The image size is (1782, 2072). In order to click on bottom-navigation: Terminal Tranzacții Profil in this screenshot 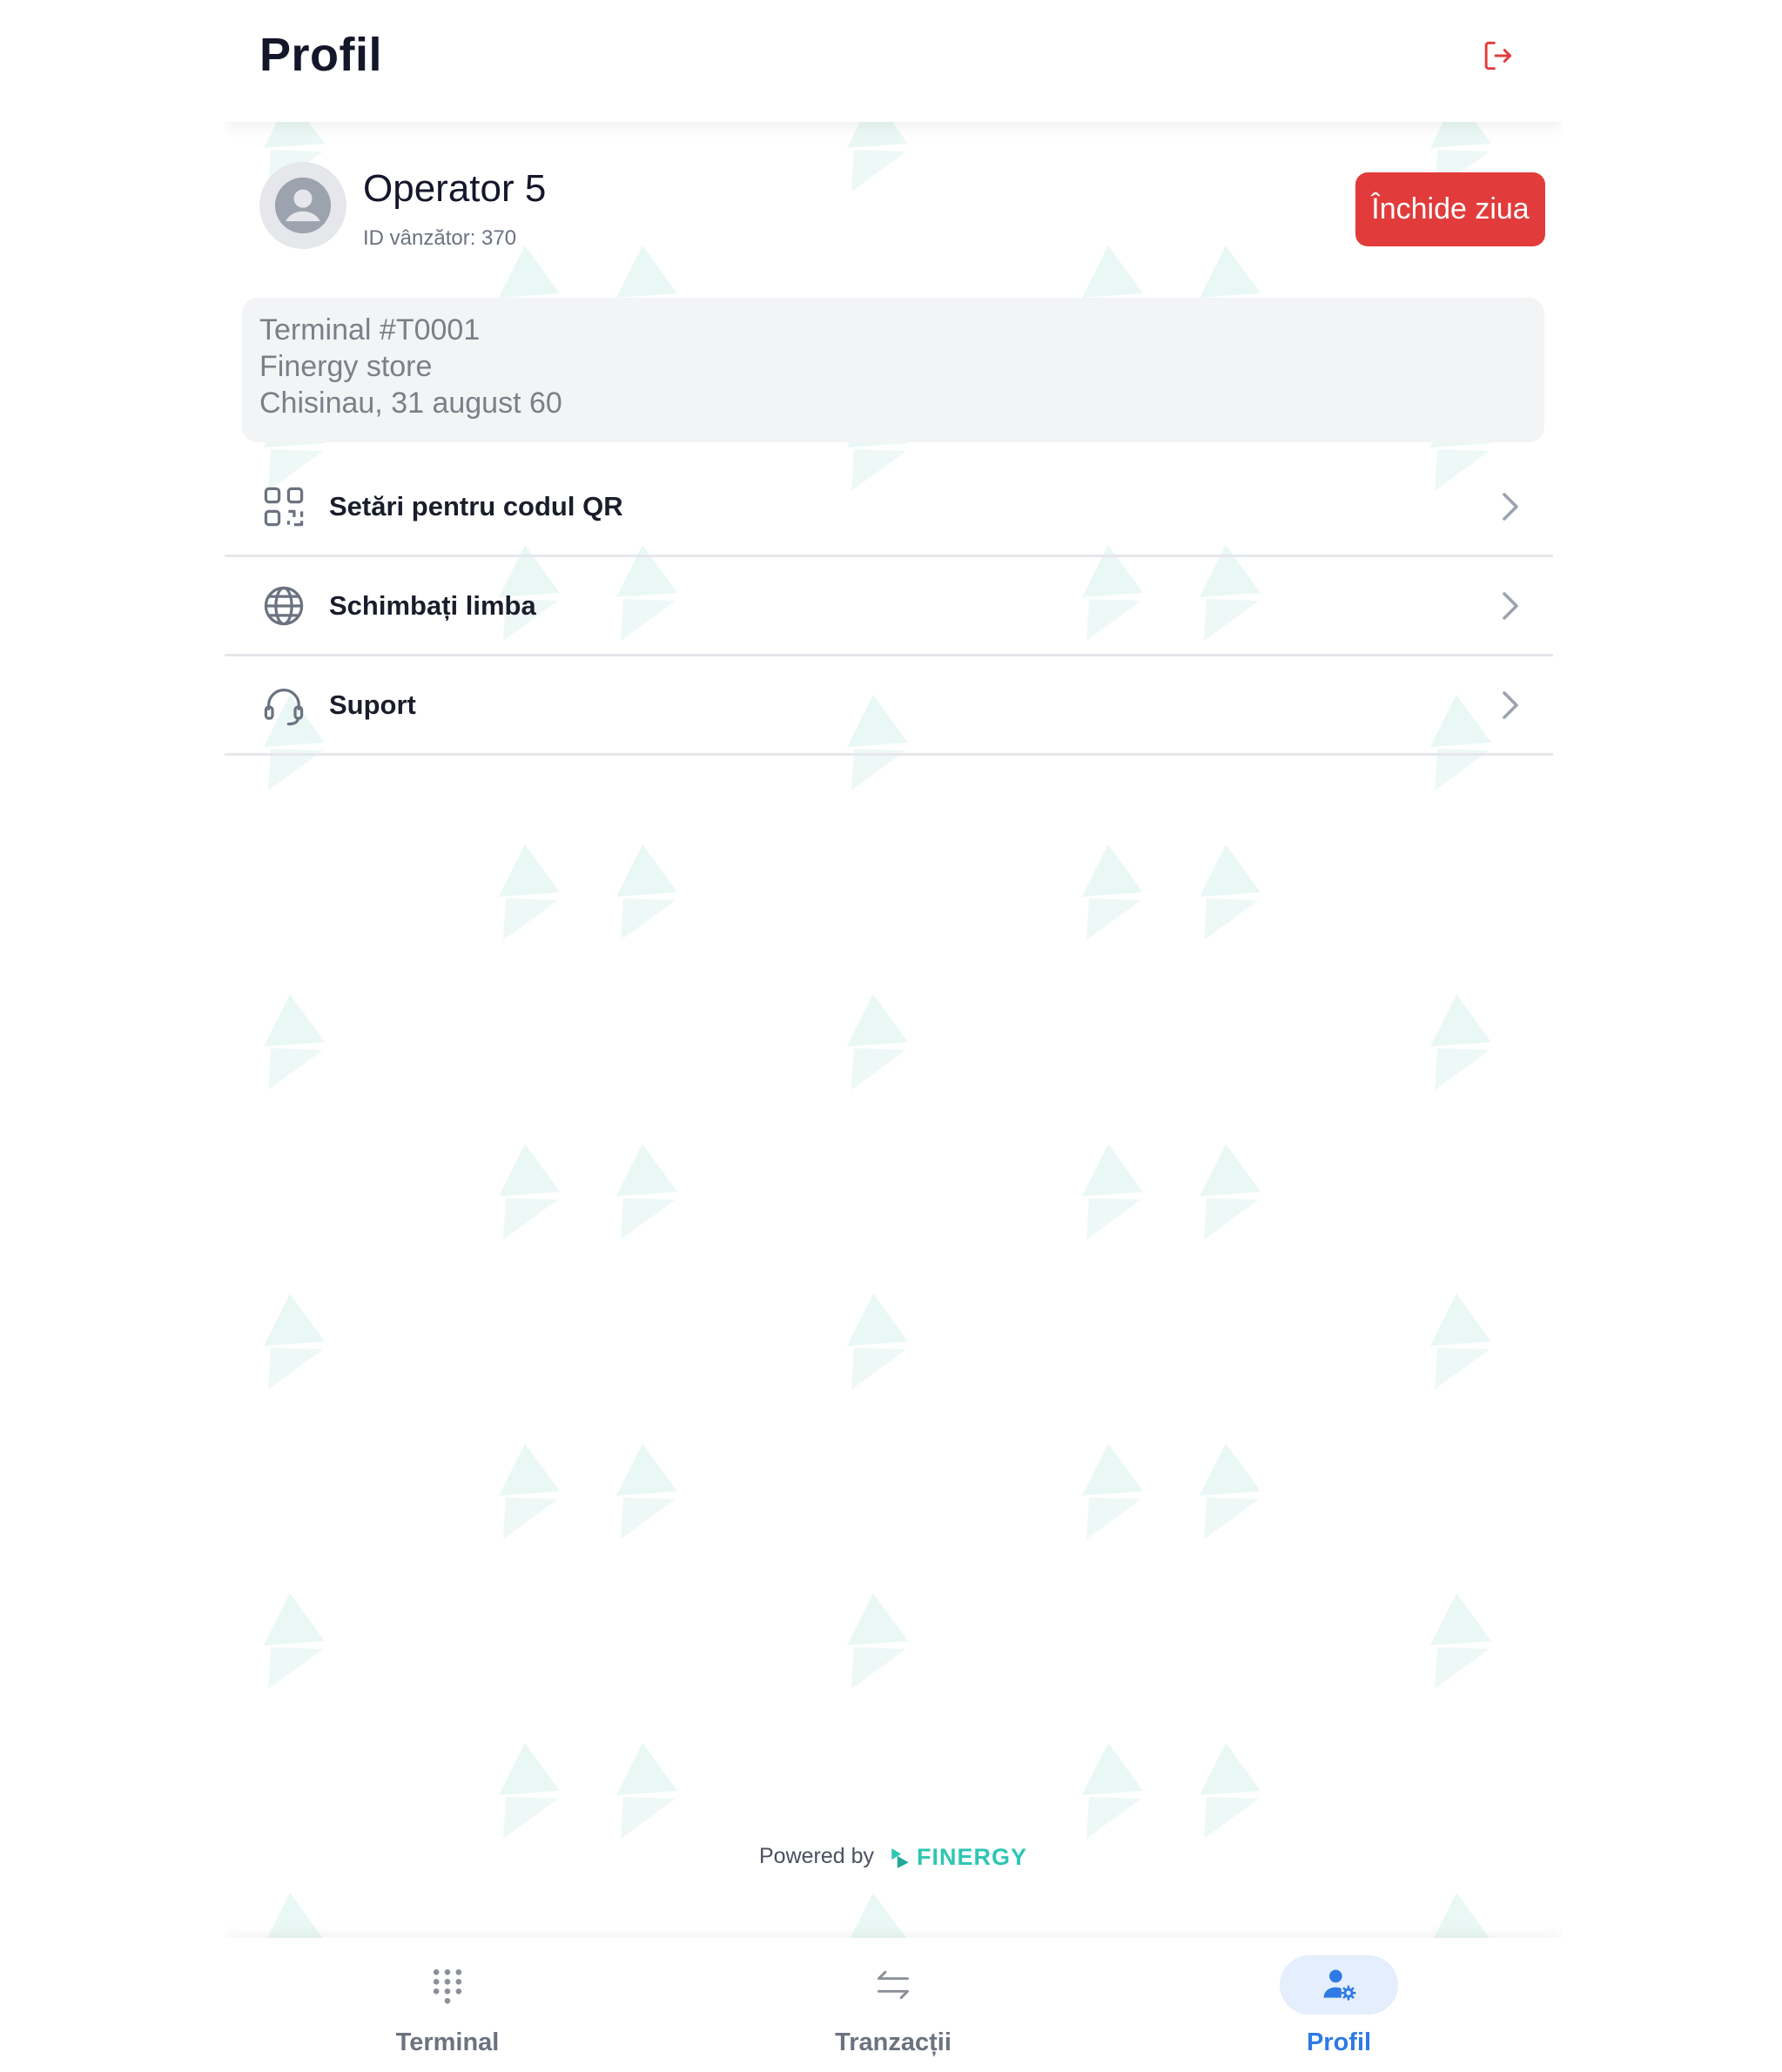, I will do `click(893, 2005)`.